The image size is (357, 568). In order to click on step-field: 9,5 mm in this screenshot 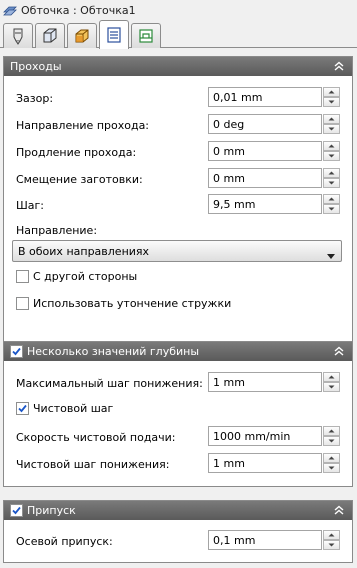, I will do `click(265, 204)`.